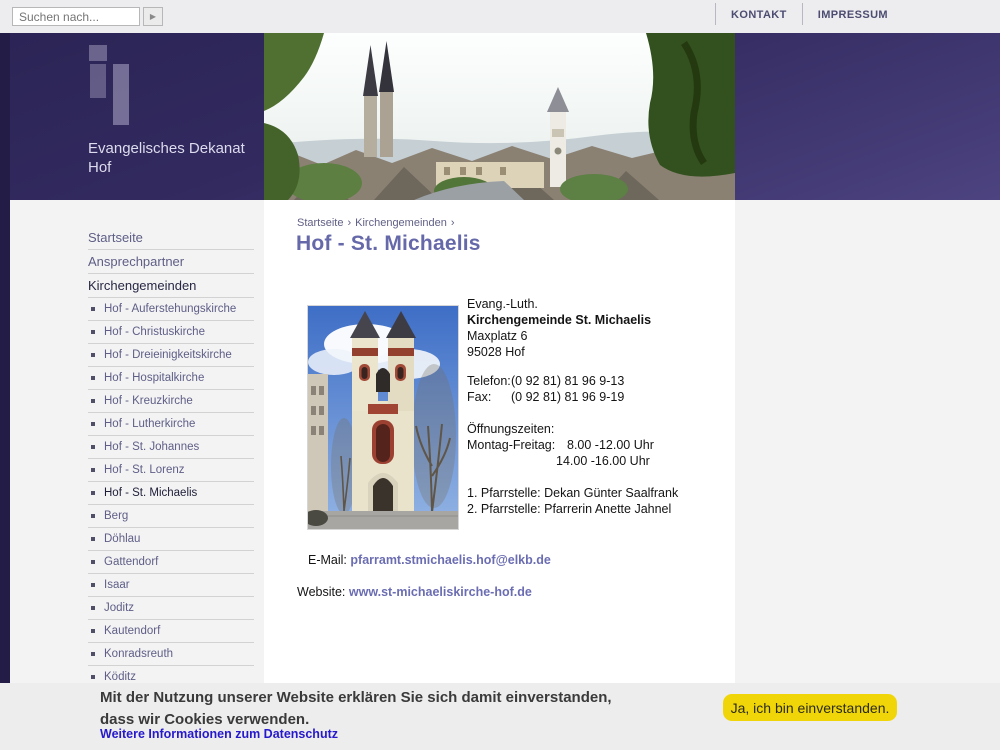 The image size is (1000, 750). I want to click on sidebar-item: Isaar, so click(171, 585).